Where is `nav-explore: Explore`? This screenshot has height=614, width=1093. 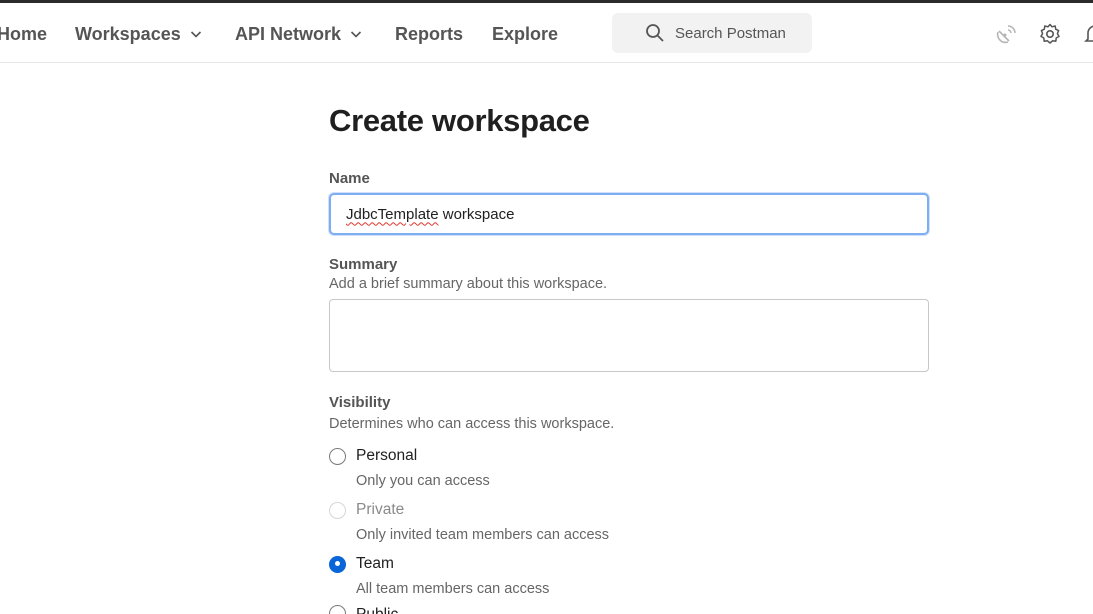
nav-explore: Explore is located at coordinates (525, 34).